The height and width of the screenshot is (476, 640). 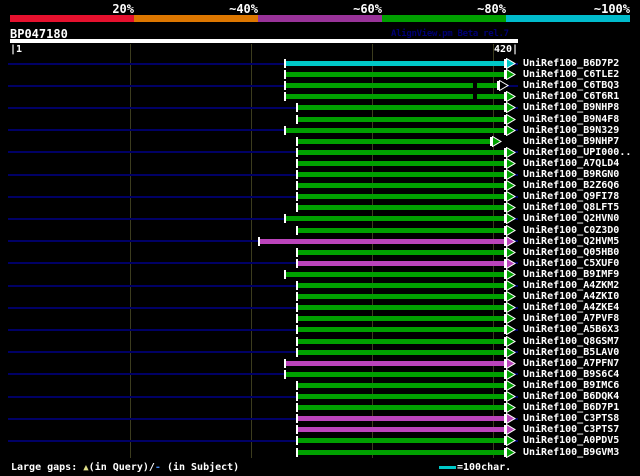 What do you see at coordinates (571, 274) in the screenshot?
I see `hit-label: UniRef100_B9IMF9` at bounding box center [571, 274].